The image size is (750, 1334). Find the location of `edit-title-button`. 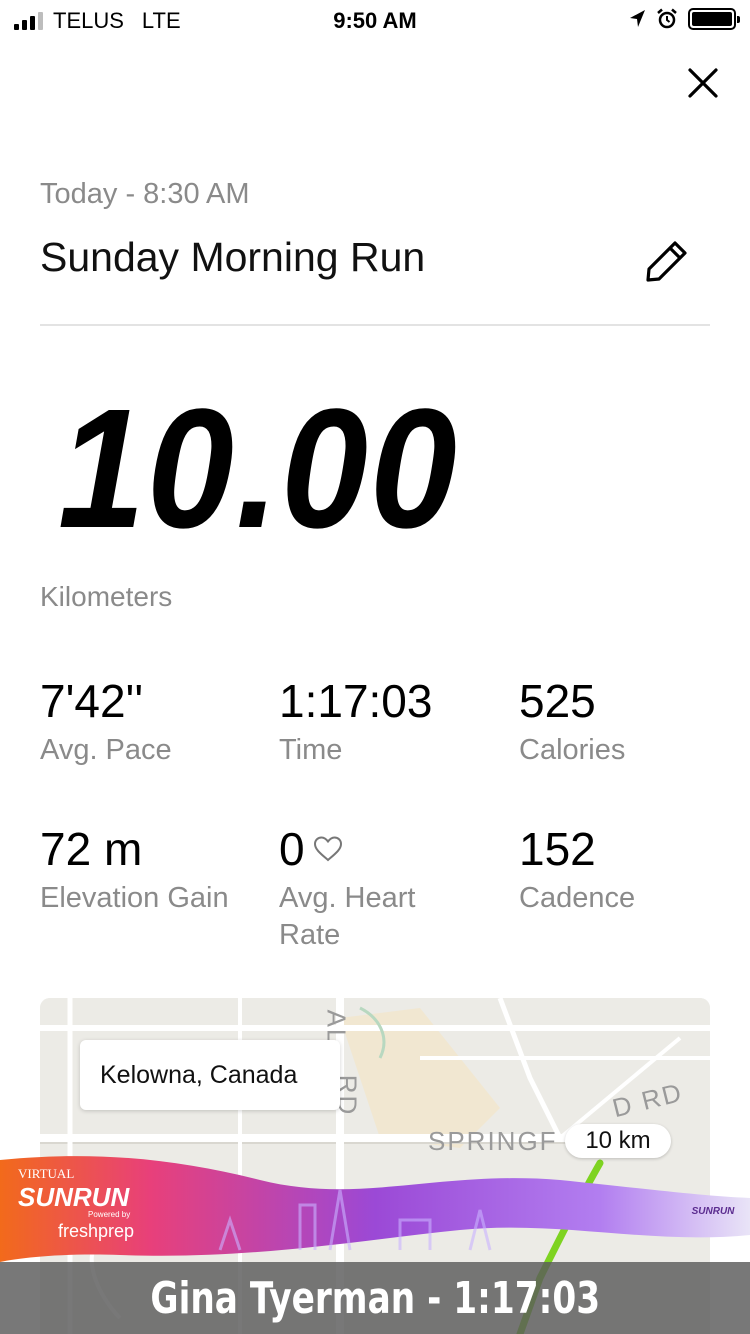

edit-title-button is located at coordinates (667, 261).